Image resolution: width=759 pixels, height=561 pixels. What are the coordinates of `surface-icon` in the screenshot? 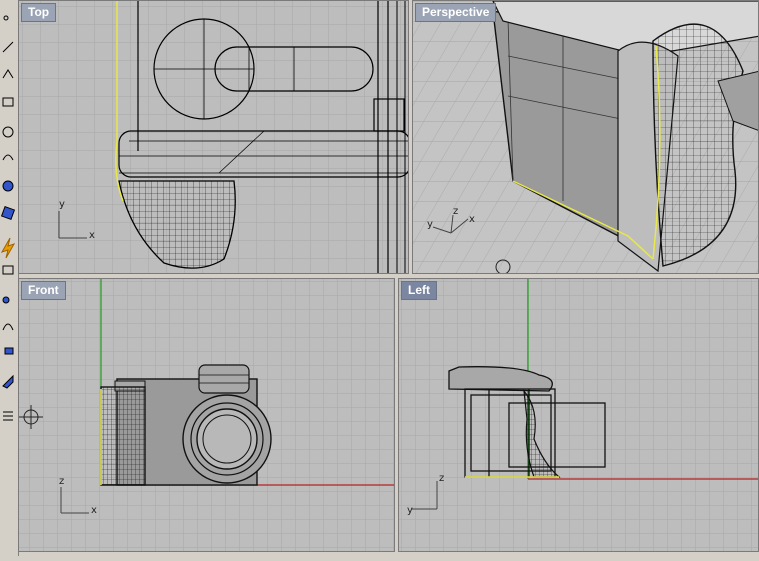 It's located at (8, 186).